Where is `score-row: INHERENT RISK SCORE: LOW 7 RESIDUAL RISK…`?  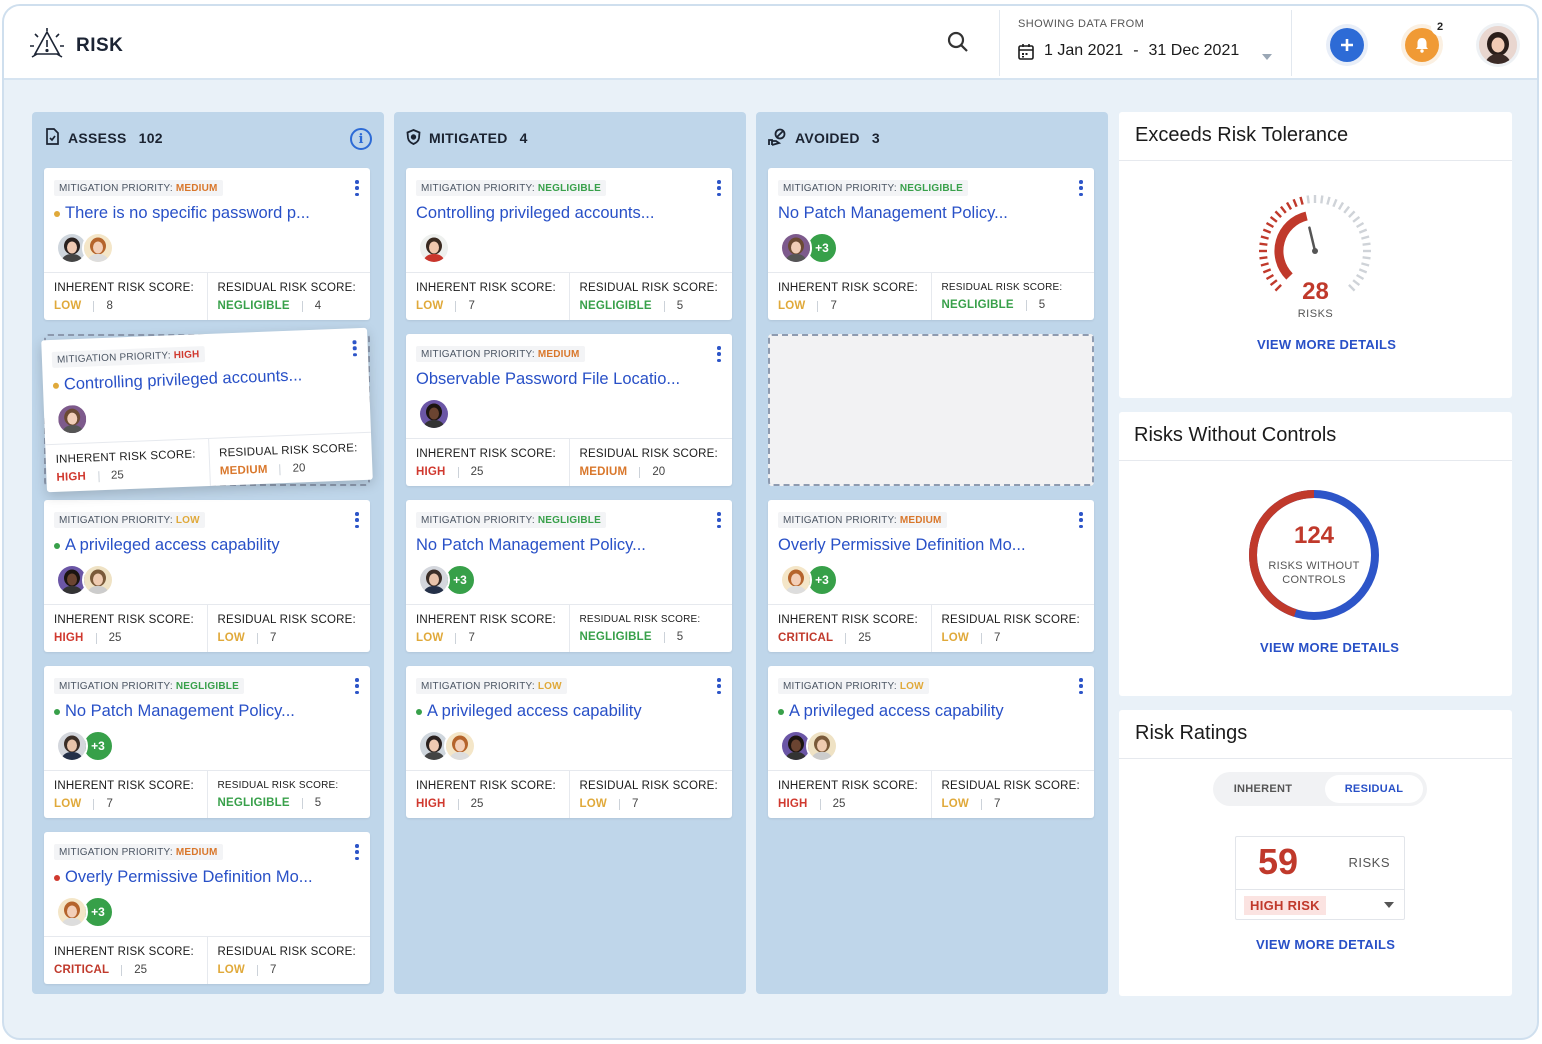 score-row: INHERENT RISK SCORE: LOW 7 RESIDUAL RISK… is located at coordinates (207, 794).